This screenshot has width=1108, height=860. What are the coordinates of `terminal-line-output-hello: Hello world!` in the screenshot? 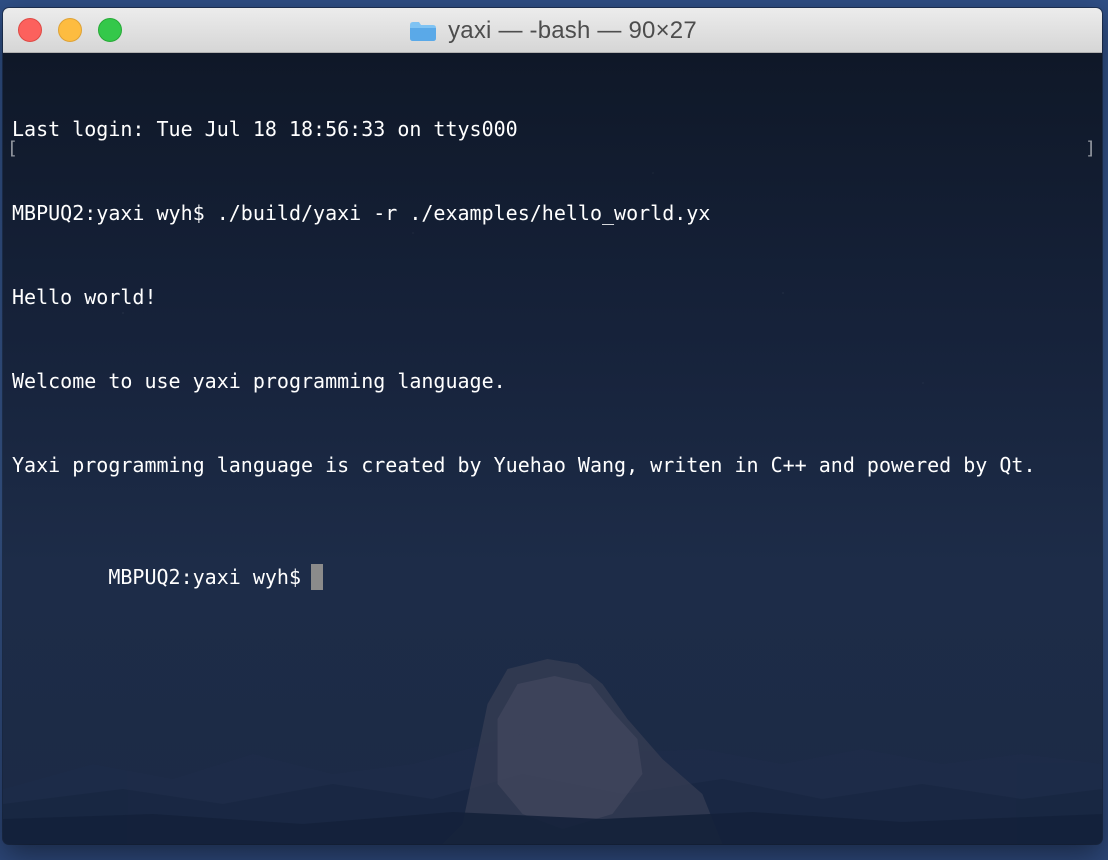 It's located at (84, 297).